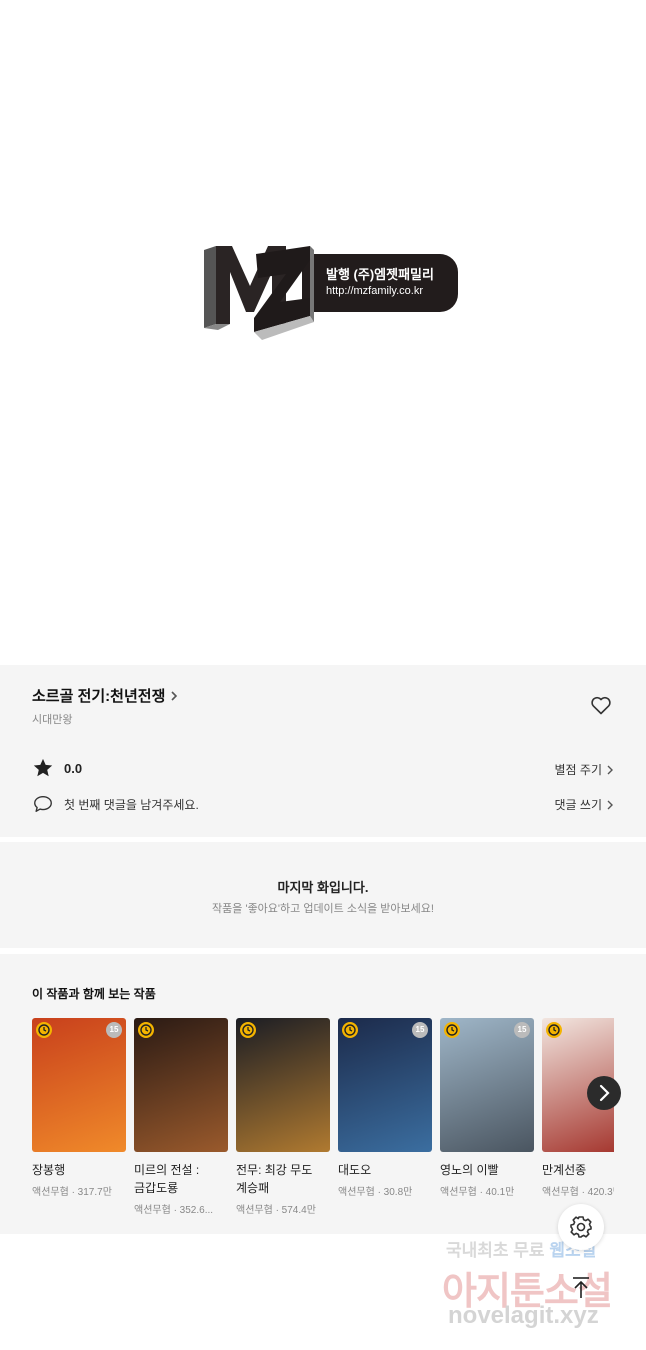 The image size is (646, 1350). Describe the element at coordinates (323, 909) in the screenshot. I see `last-episode-subtitle: 작품을 '좋아요'하고 업데이트 소식을 받아보세요!` at that location.